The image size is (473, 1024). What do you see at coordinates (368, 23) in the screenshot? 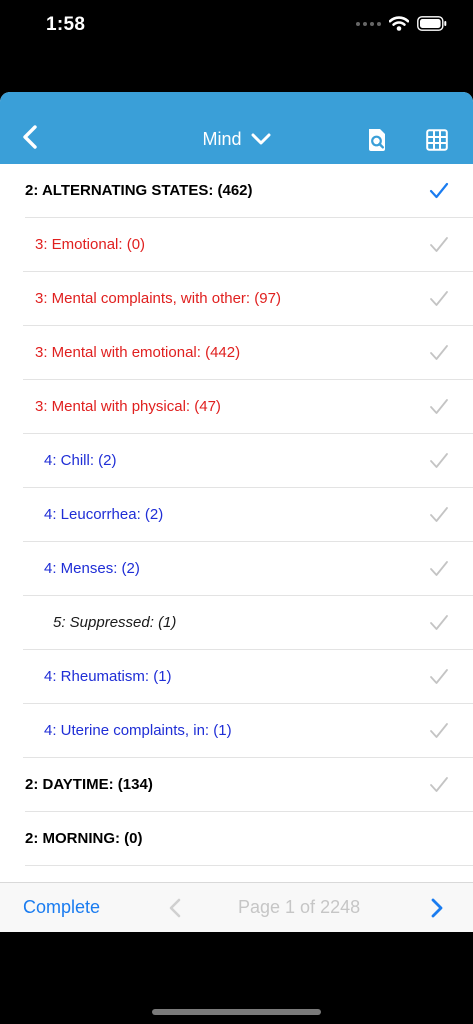
I see `signal-dots-icon` at bounding box center [368, 23].